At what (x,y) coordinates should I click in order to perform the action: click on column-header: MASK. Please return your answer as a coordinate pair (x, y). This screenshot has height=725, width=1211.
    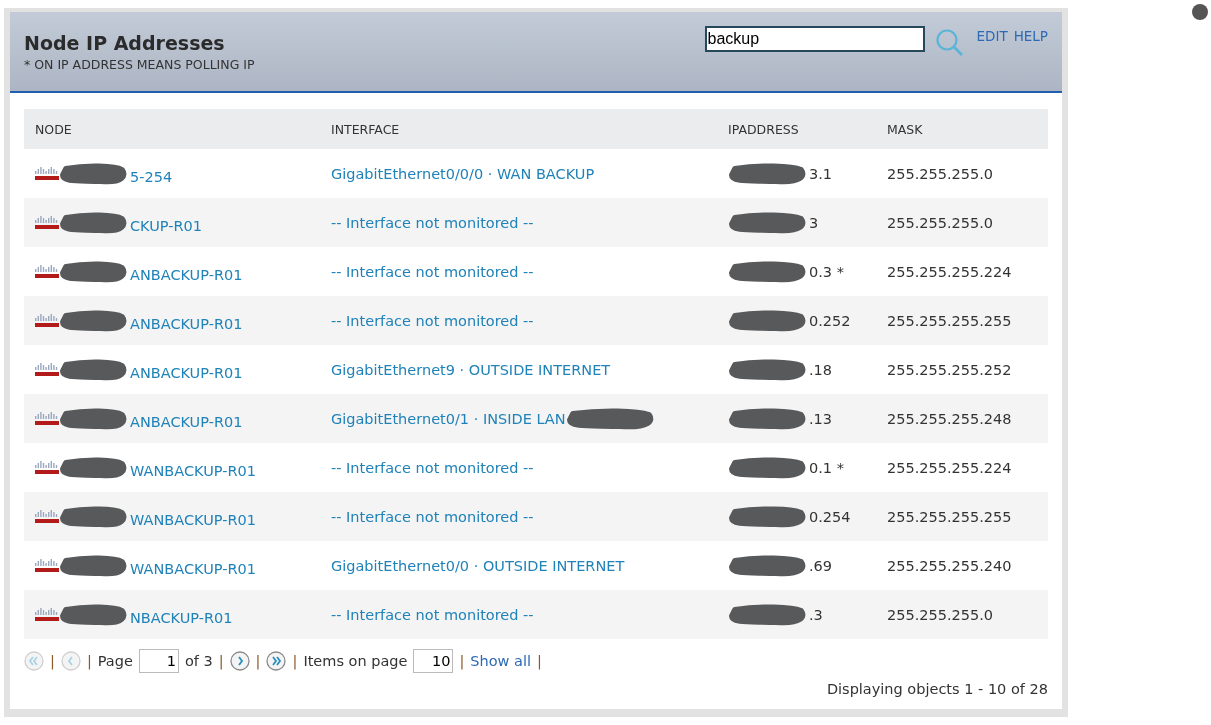
    Looking at the image, I should click on (962, 129).